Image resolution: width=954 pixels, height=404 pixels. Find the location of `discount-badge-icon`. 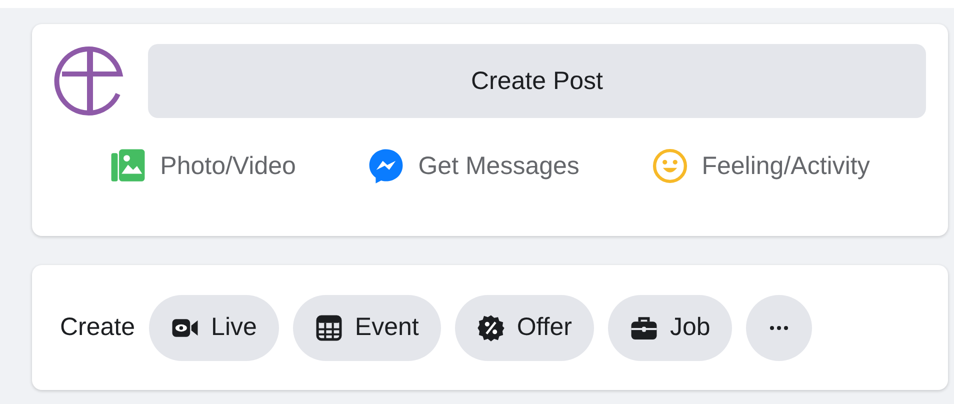

discount-badge-icon is located at coordinates (490, 328).